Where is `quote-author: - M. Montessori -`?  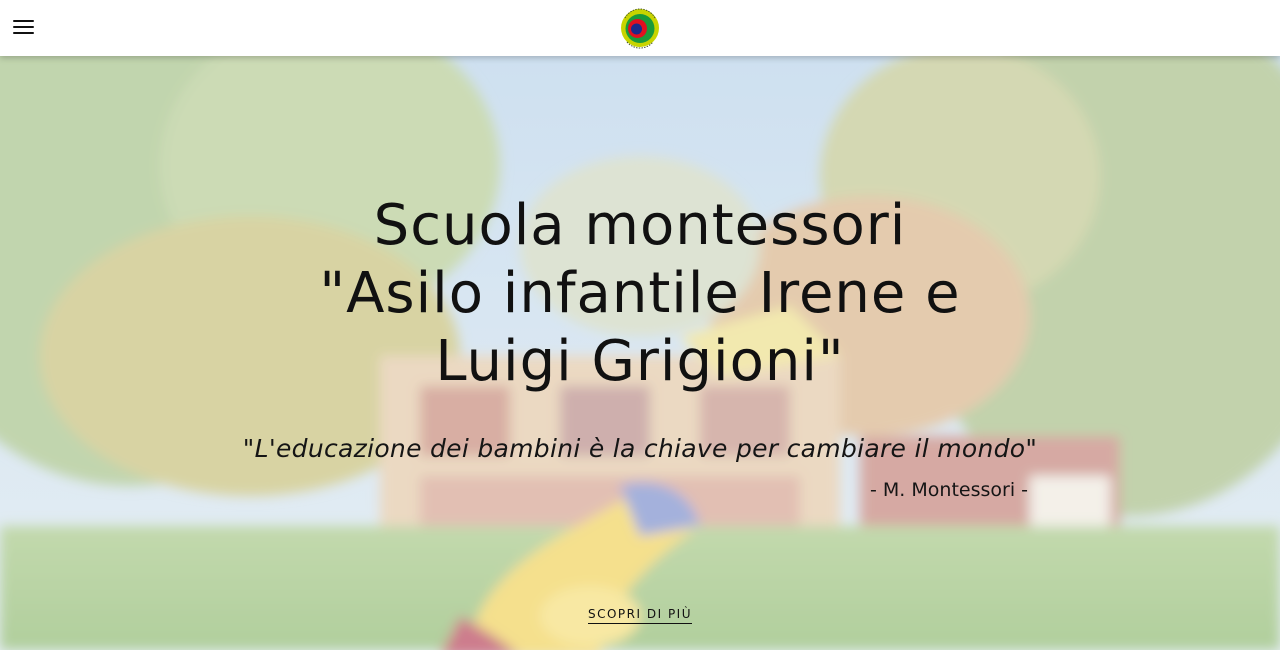
quote-author: - M. Montessori - is located at coordinates (949, 490).